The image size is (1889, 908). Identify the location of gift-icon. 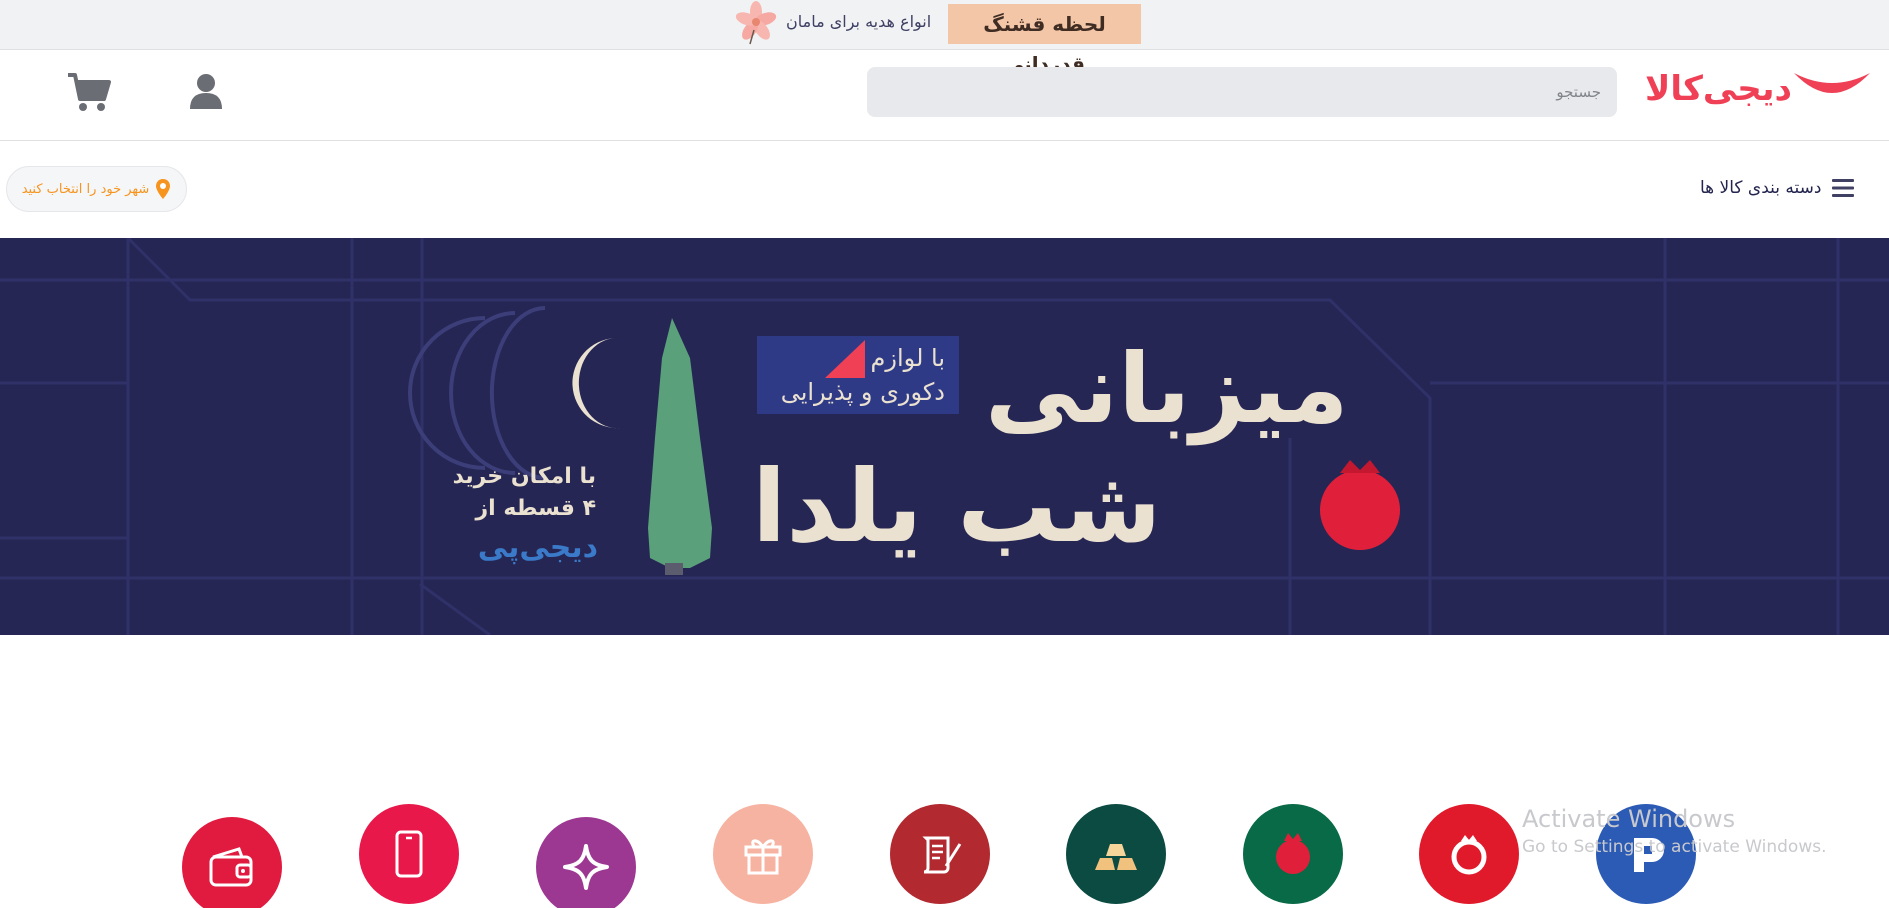
(763, 857).